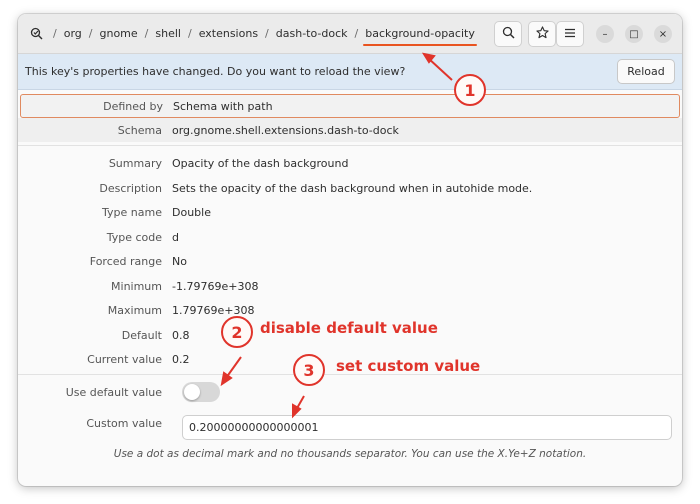  What do you see at coordinates (350, 237) in the screenshot?
I see `property-row-type-code: Type code d` at bounding box center [350, 237].